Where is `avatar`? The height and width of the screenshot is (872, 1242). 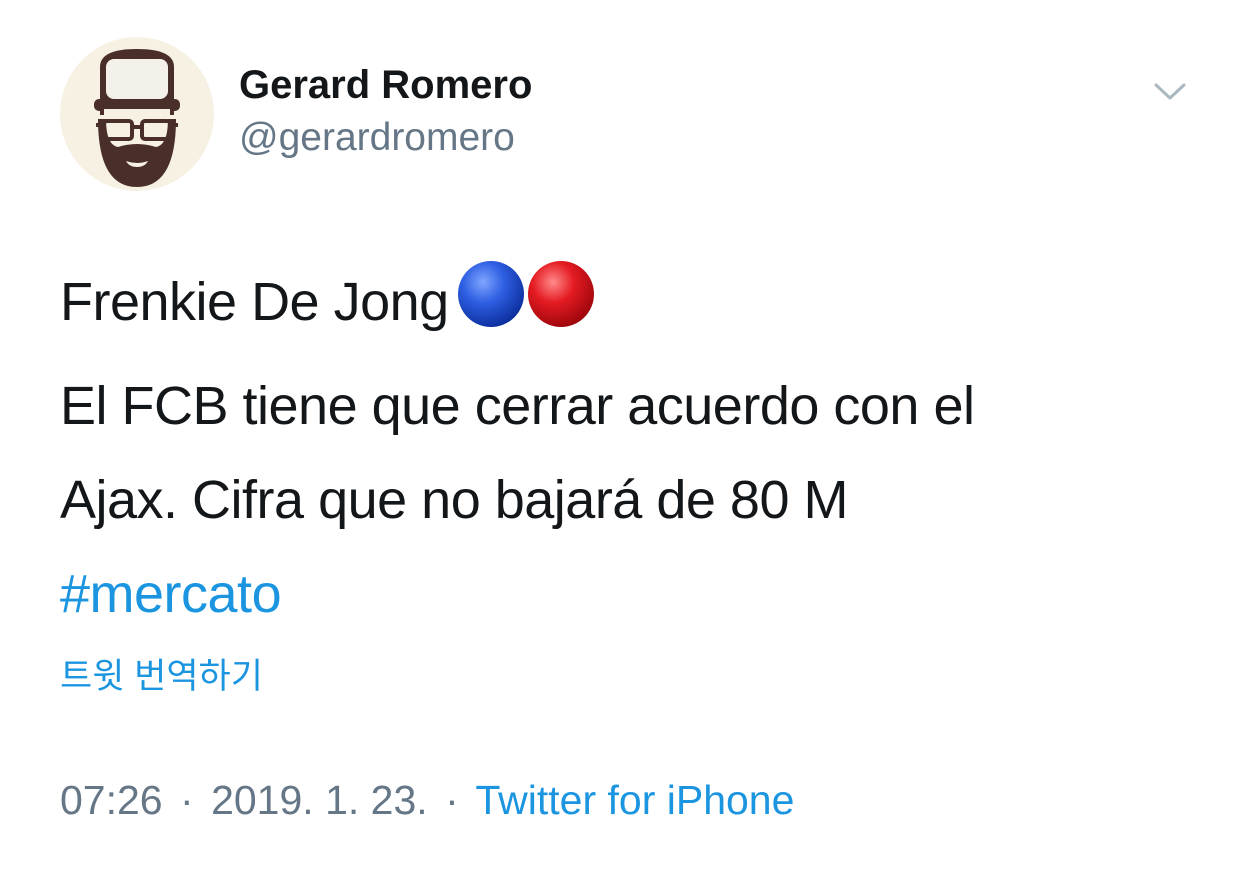
avatar is located at coordinates (137, 114).